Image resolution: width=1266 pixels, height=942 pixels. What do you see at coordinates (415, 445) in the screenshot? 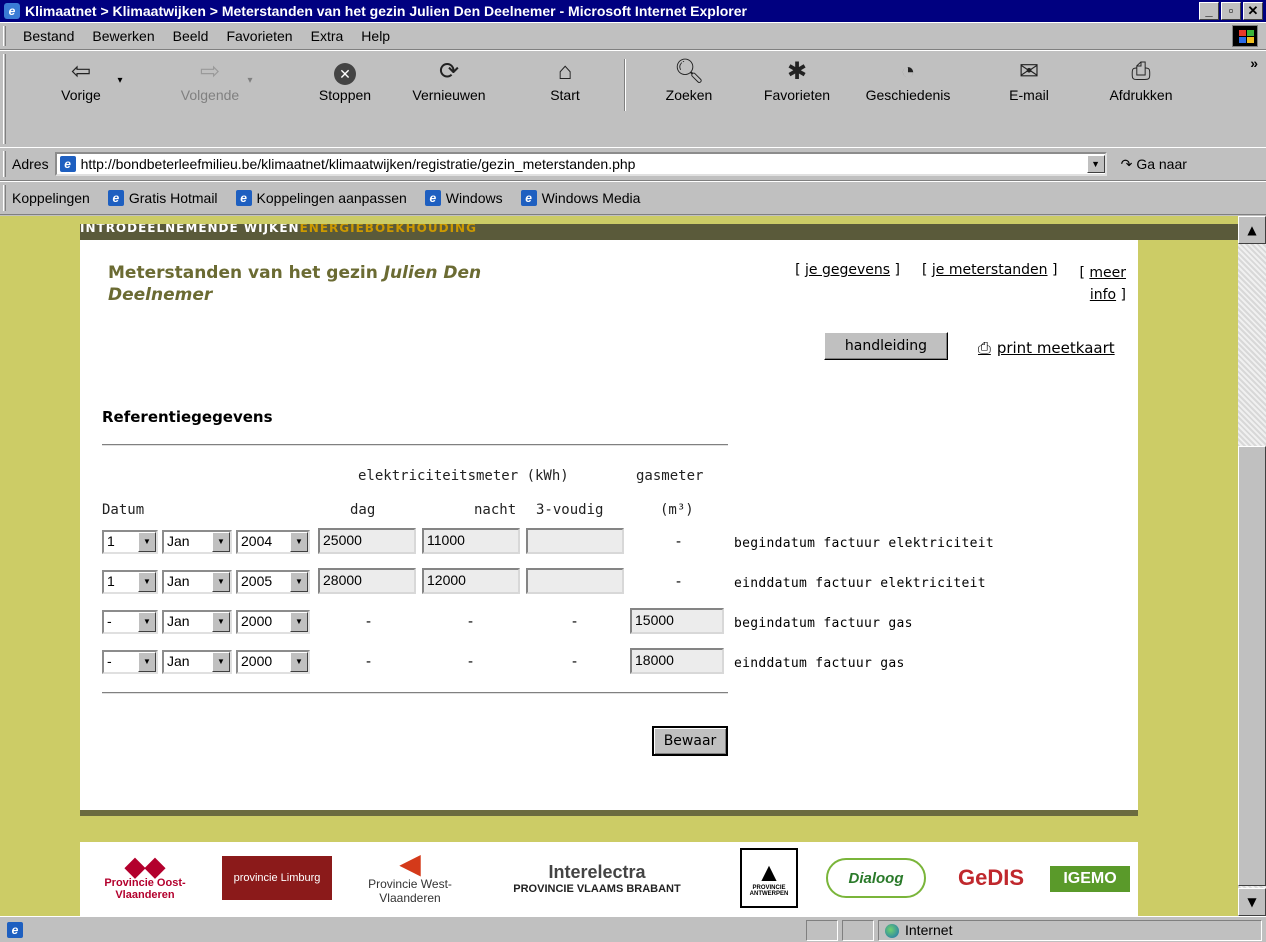
I see `divider-top` at bounding box center [415, 445].